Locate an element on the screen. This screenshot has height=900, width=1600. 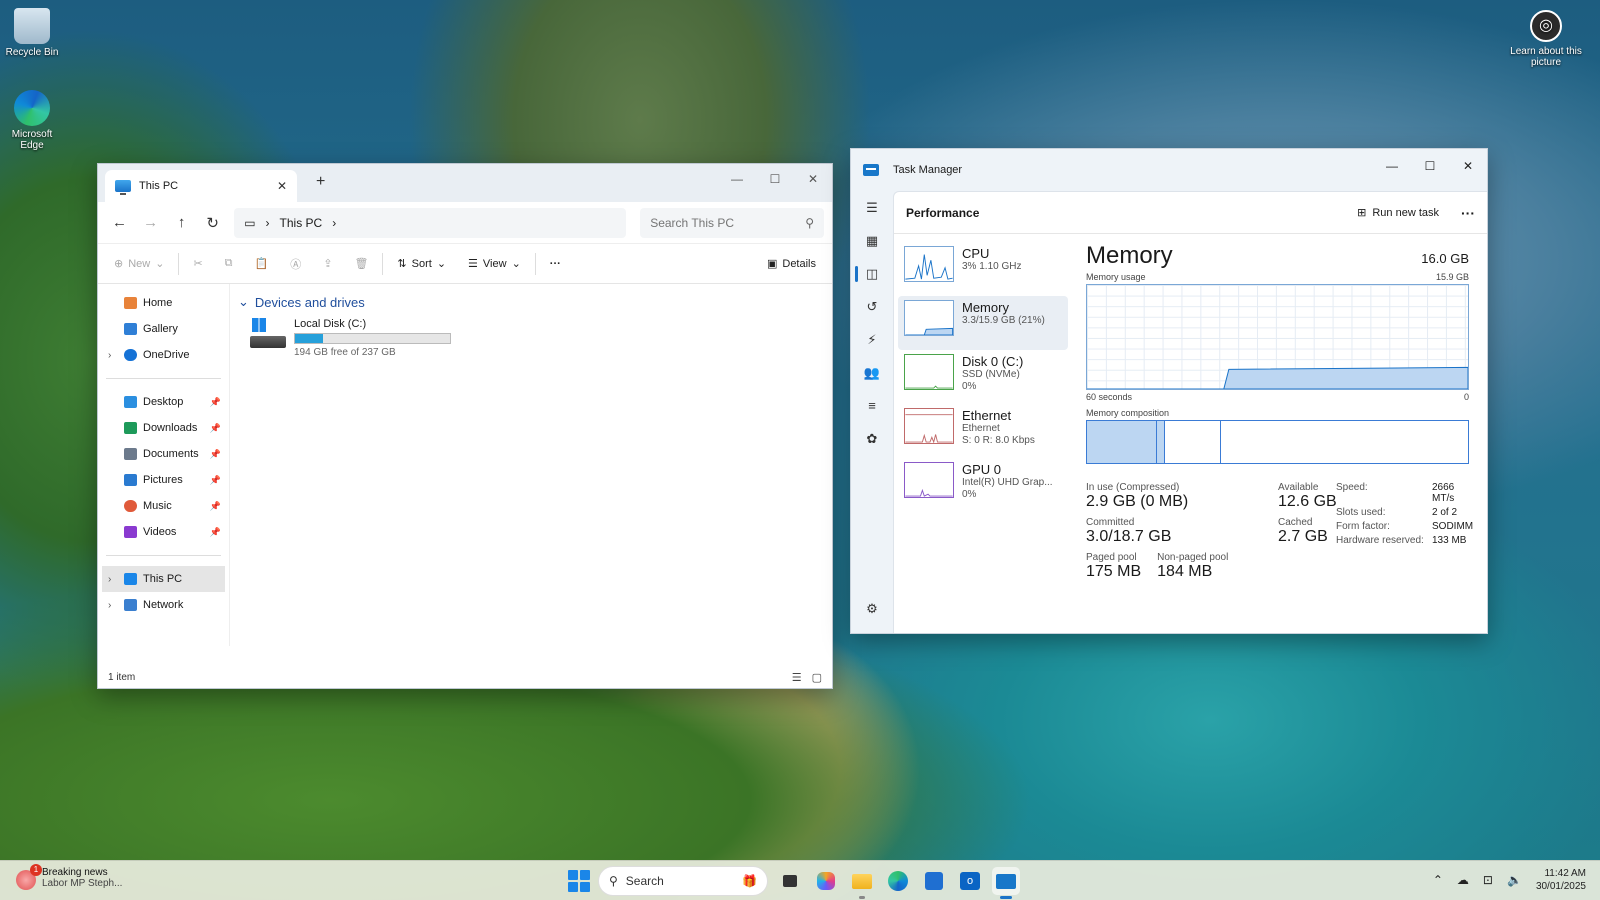
cut-icon: ✂ is located at coordinates (197, 264).